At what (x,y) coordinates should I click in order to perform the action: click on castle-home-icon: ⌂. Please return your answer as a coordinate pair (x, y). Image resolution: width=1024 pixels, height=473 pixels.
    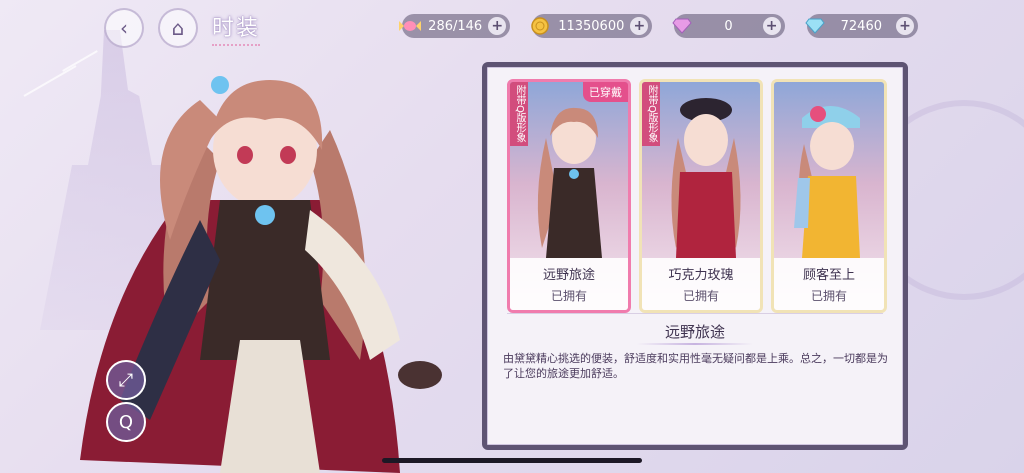
    Looking at the image, I should click on (178, 28).